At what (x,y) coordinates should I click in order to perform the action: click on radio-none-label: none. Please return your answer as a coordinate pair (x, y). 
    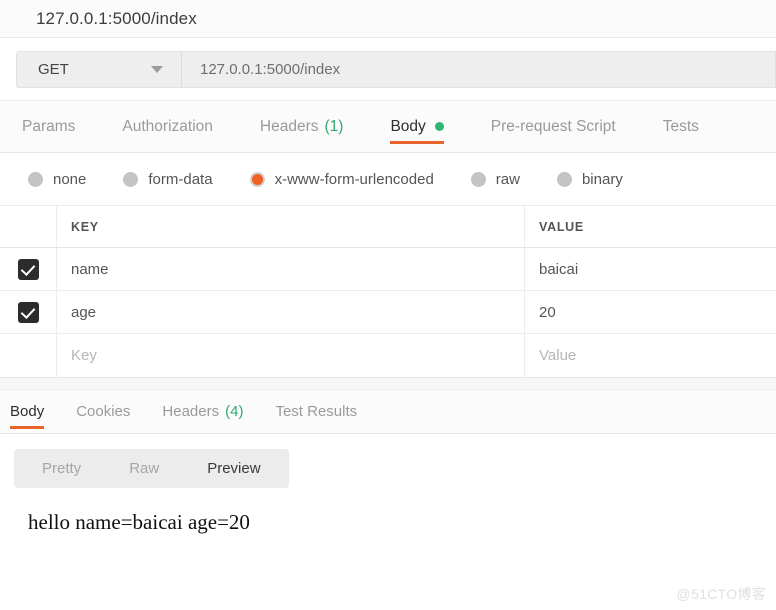
    Looking at the image, I should click on (70, 179).